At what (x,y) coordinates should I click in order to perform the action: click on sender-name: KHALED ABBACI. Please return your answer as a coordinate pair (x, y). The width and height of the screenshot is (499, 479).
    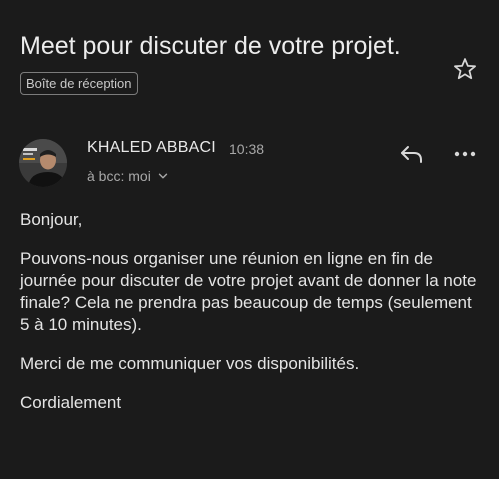
    Looking at the image, I should click on (151, 148).